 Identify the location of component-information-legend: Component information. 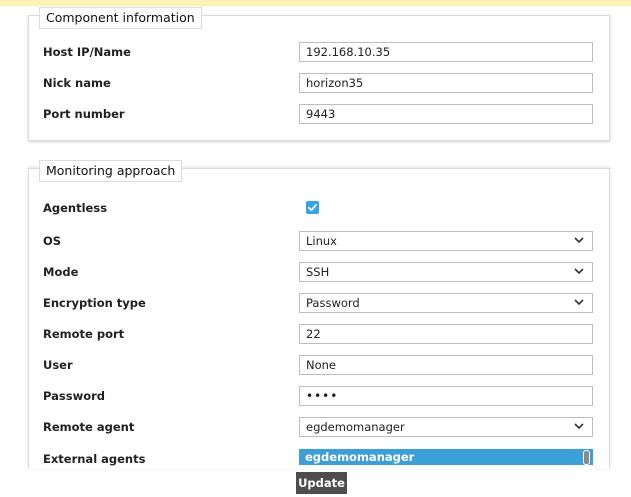
(120, 18).